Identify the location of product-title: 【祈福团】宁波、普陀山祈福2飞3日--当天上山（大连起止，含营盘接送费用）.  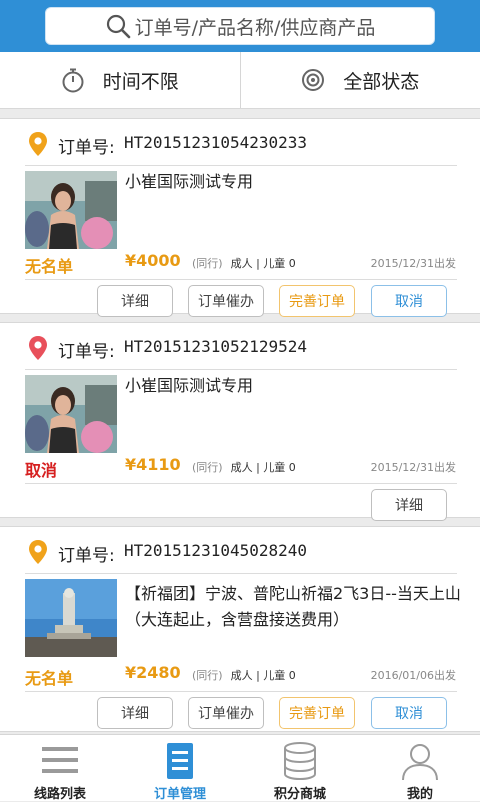
(295, 607).